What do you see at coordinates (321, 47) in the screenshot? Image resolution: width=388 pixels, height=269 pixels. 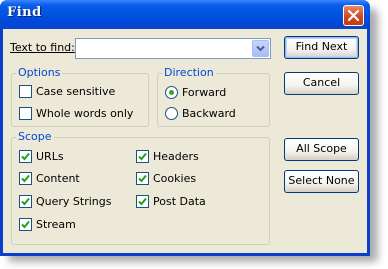 I see `find-next-button: Find Next` at bounding box center [321, 47].